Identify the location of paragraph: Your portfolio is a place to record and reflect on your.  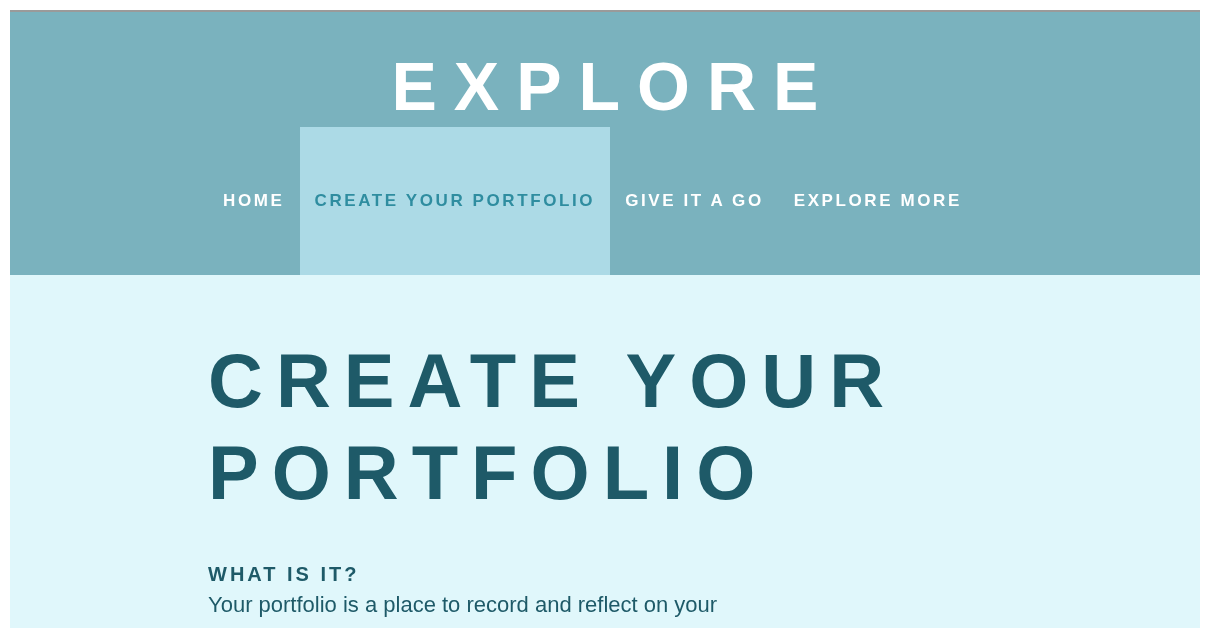
(463, 605).